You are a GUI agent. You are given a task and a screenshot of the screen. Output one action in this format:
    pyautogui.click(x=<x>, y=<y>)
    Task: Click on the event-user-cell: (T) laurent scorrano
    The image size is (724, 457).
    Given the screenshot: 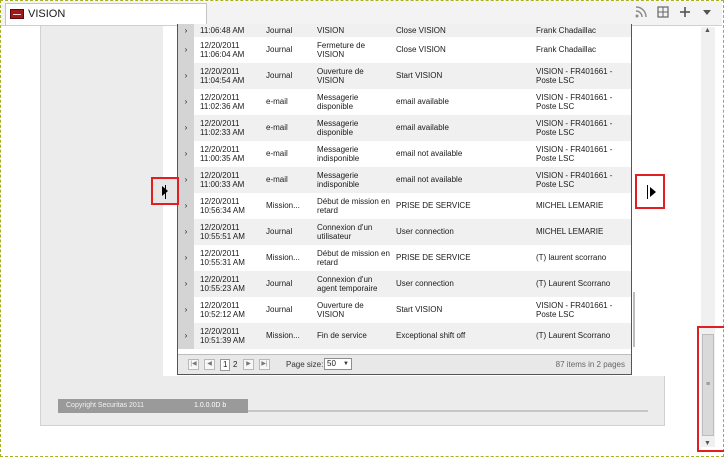 What is the action you would take?
    pyautogui.click(x=571, y=258)
    